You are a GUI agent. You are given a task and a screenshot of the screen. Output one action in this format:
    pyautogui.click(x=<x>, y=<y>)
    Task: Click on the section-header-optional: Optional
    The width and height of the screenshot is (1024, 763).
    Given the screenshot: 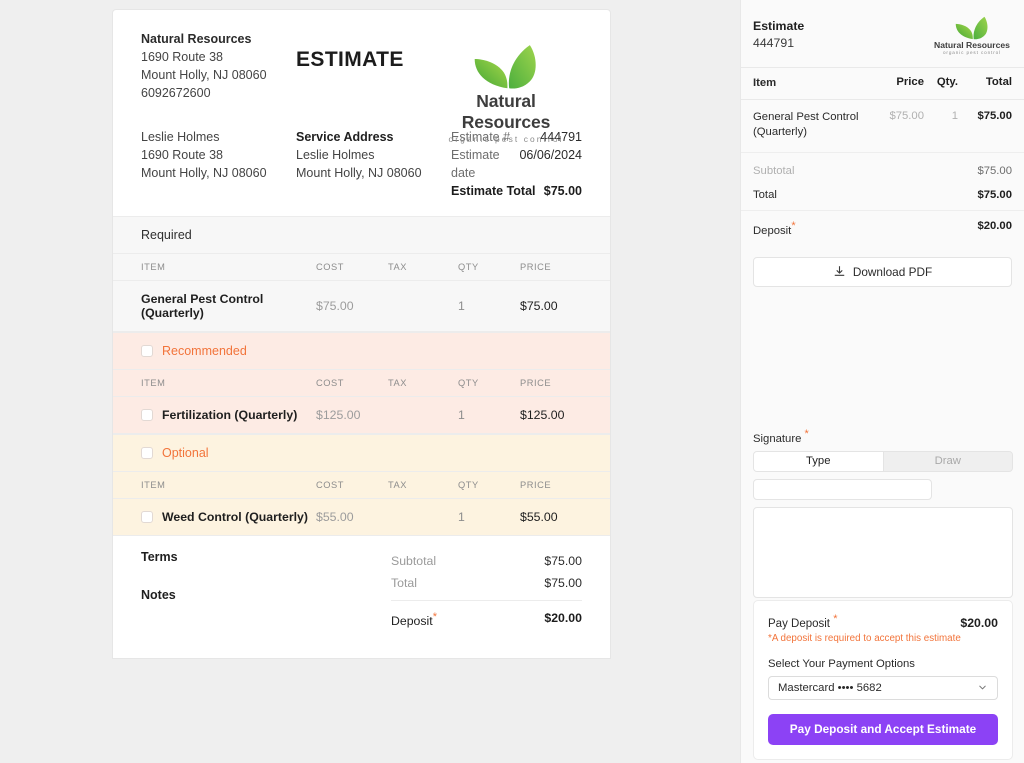 What is the action you would take?
    pyautogui.click(x=361, y=453)
    